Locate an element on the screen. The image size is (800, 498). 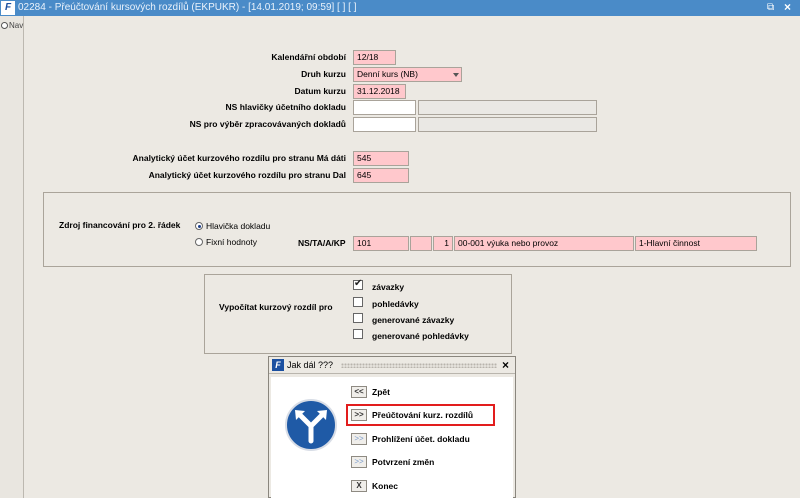
rate-date-field: 31.12.2018 is located at coordinates (379, 91).